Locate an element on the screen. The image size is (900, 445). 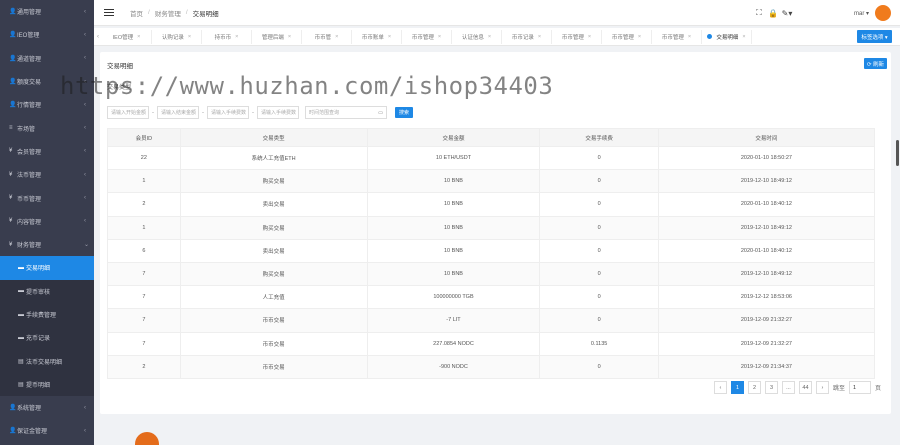
start-fee-input: 请输入手续费数 is located at coordinates (228, 112).